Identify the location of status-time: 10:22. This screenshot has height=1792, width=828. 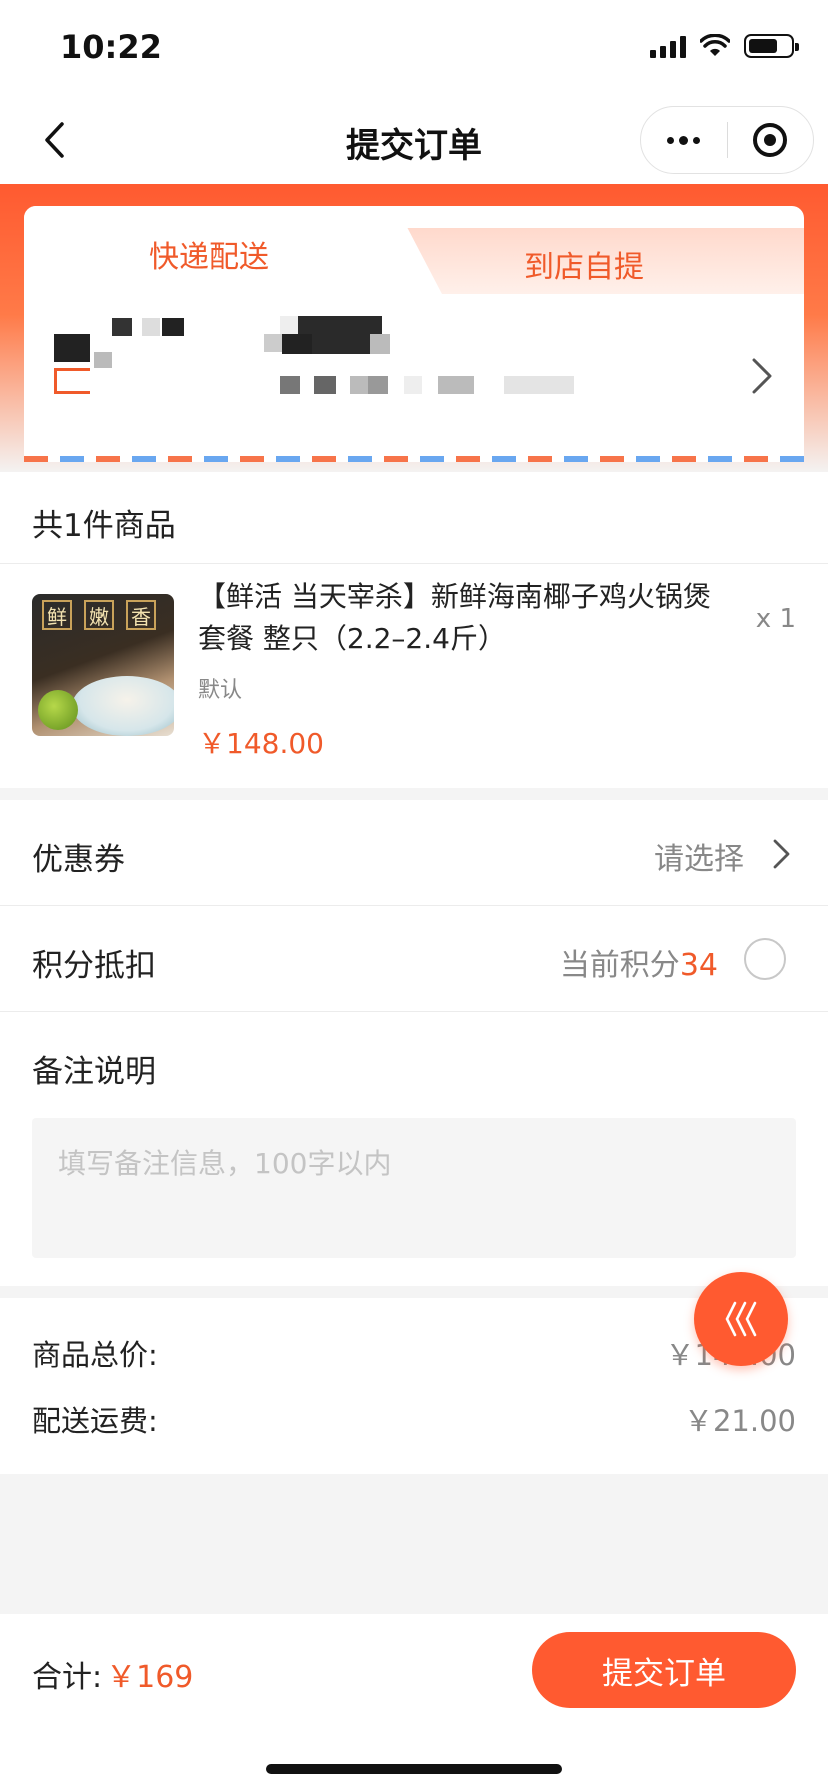
(111, 47).